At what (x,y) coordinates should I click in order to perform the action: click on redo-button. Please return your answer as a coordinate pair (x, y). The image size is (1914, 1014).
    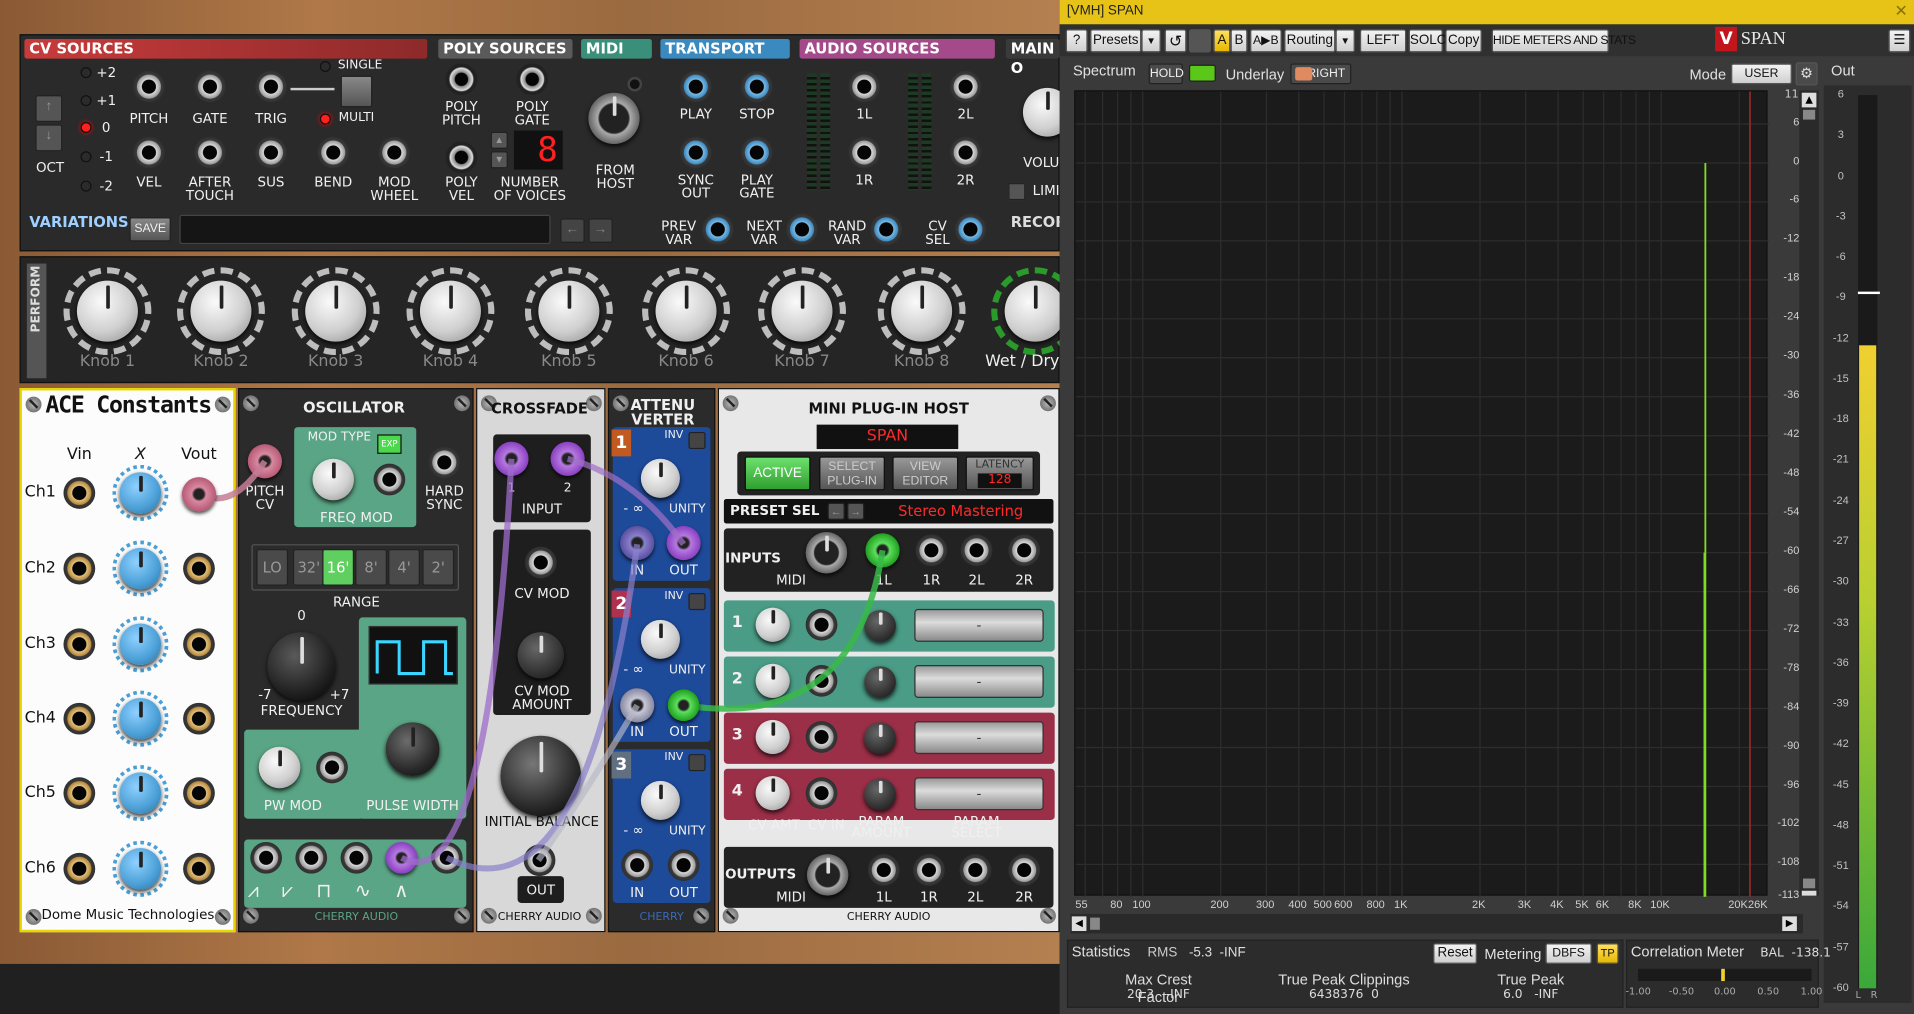
    Looking at the image, I should click on (1199, 41).